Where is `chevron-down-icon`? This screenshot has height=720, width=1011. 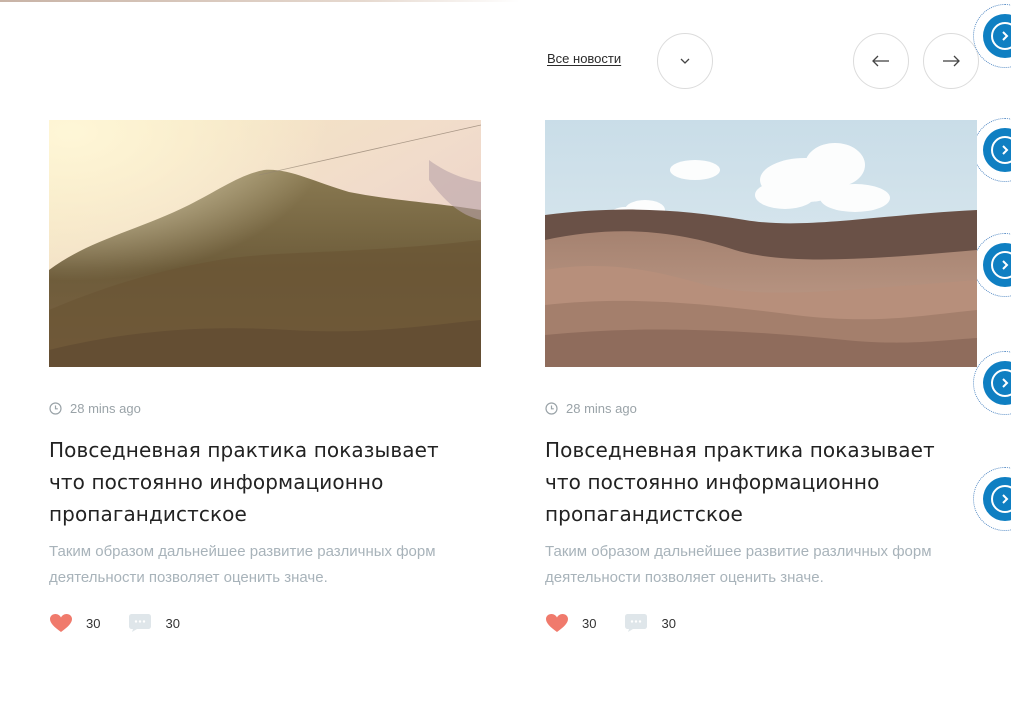 chevron-down-icon is located at coordinates (685, 61).